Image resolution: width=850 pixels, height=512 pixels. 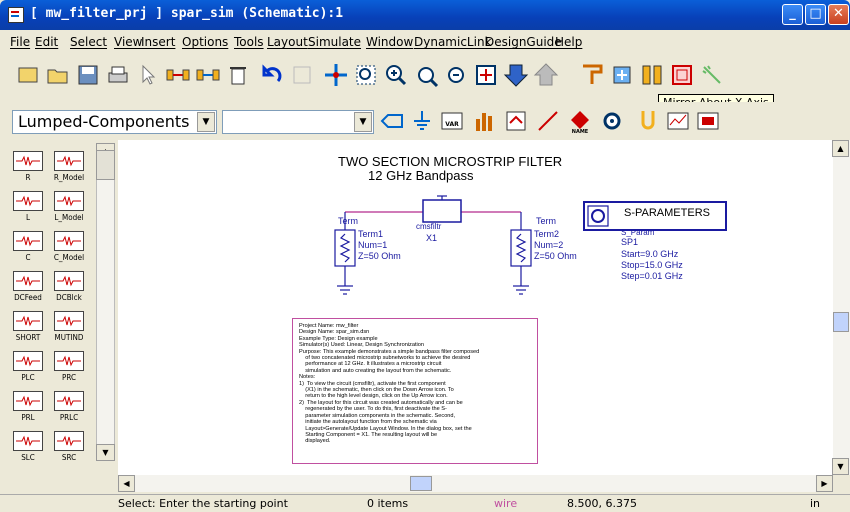 What do you see at coordinates (88, 75) in the screenshot?
I see `save-icon` at bounding box center [88, 75].